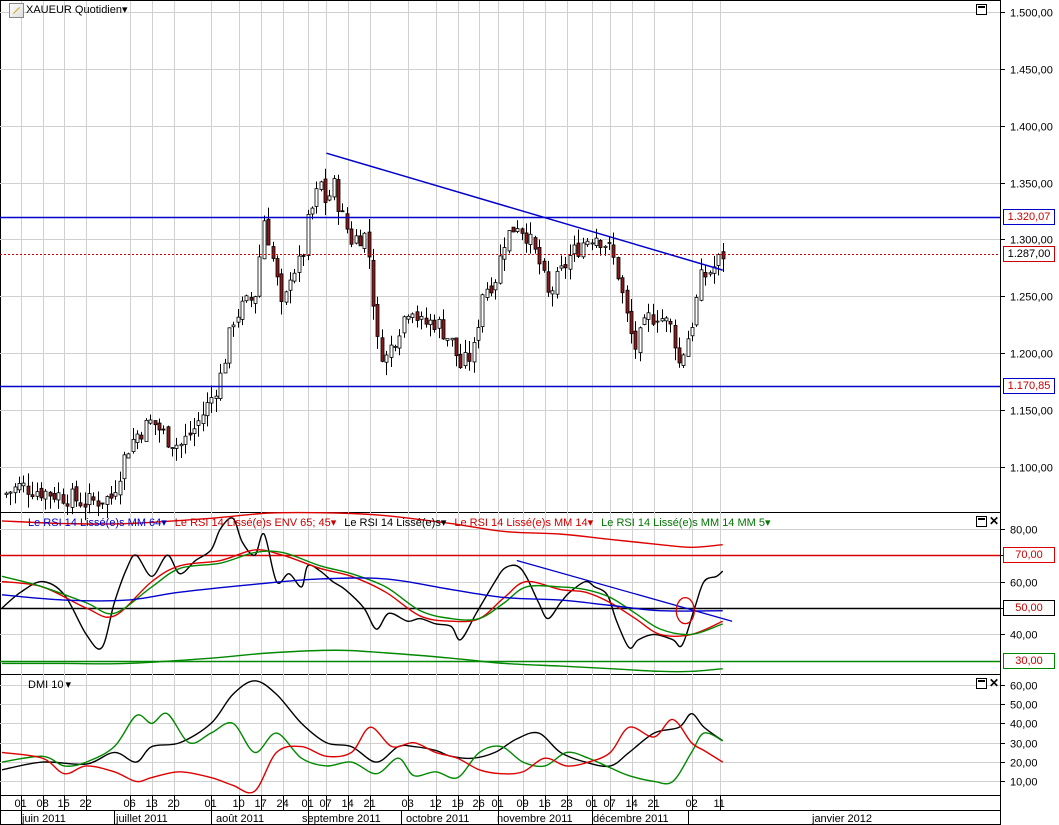 The image size is (1059, 825). I want to click on rsi-legend-item: Le RSI 14 Lissé(e)s ENV 65; 45▾, so click(255, 523).